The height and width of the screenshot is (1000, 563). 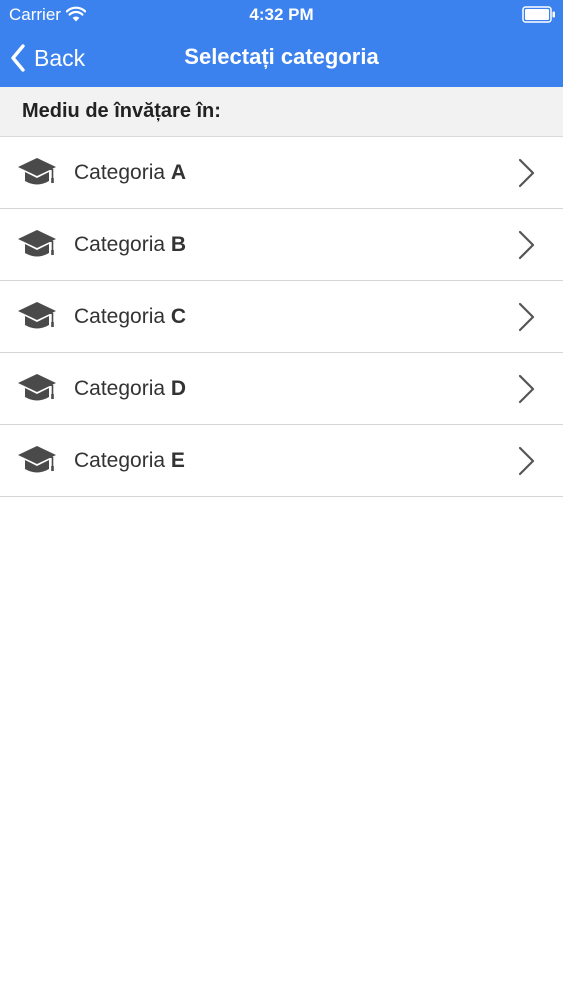 I want to click on status-time: 4:32 PM, so click(x=281, y=14).